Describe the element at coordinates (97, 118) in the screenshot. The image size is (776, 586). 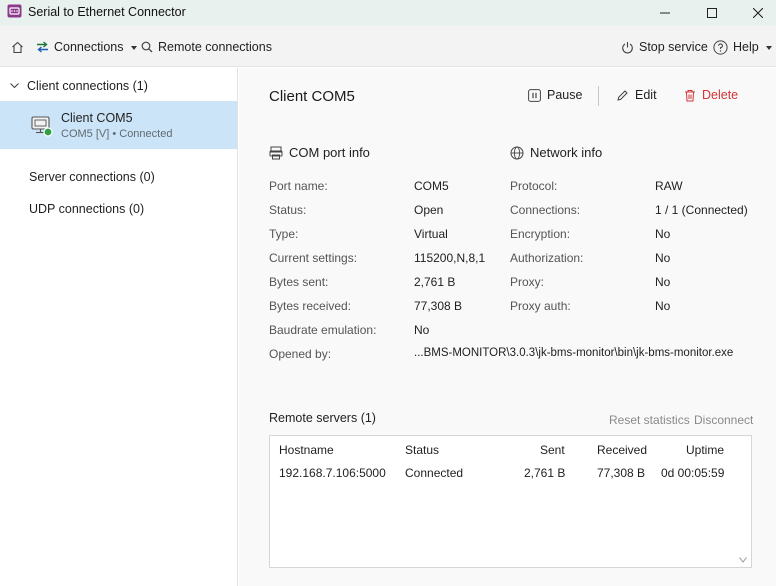
I see `sidebar-item-title: Client COM5` at that location.